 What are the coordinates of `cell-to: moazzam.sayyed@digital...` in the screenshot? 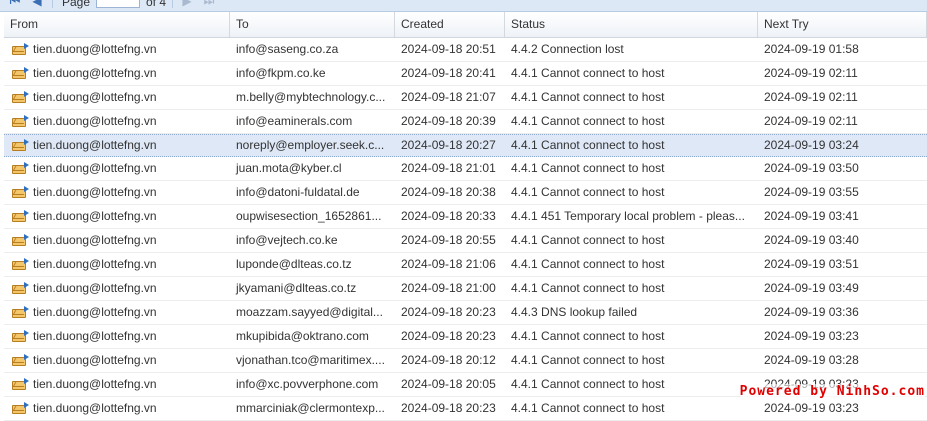 It's located at (309, 312).